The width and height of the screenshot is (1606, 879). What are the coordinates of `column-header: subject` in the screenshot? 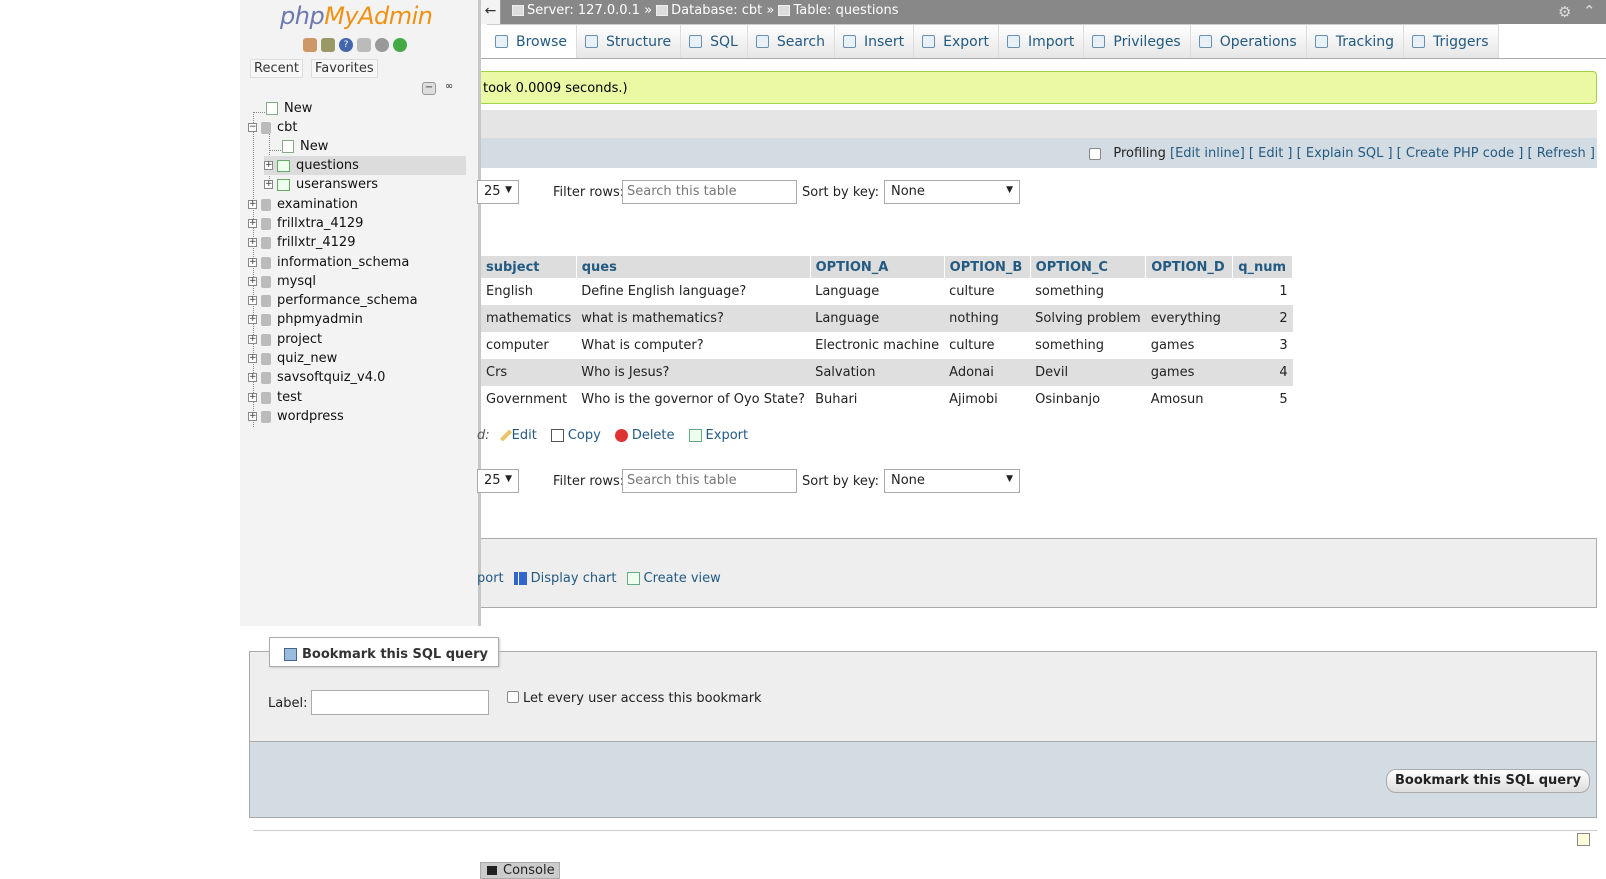 It's located at (529, 267).